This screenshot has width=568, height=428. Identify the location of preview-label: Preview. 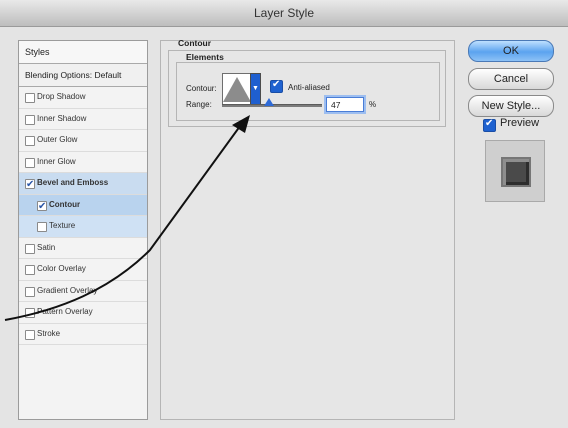
(520, 123).